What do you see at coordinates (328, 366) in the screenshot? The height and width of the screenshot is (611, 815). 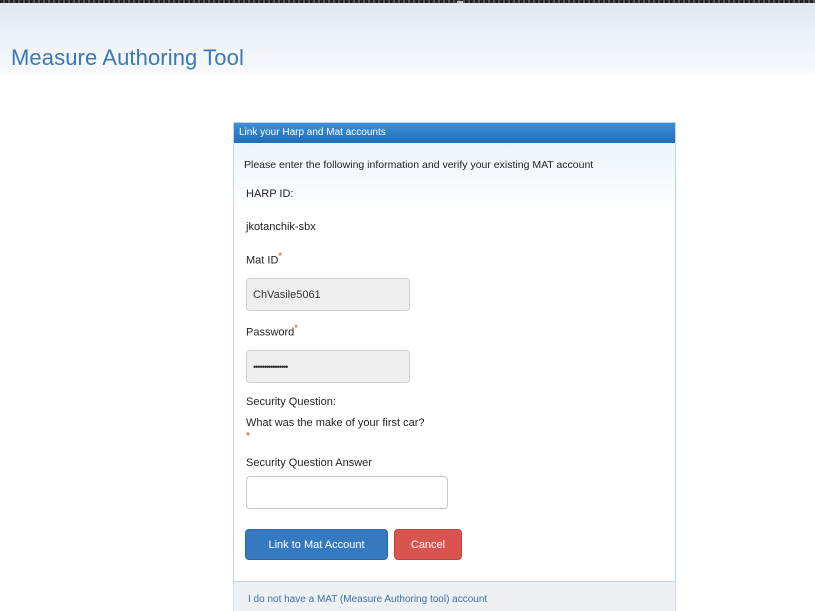 I see `password-input` at bounding box center [328, 366].